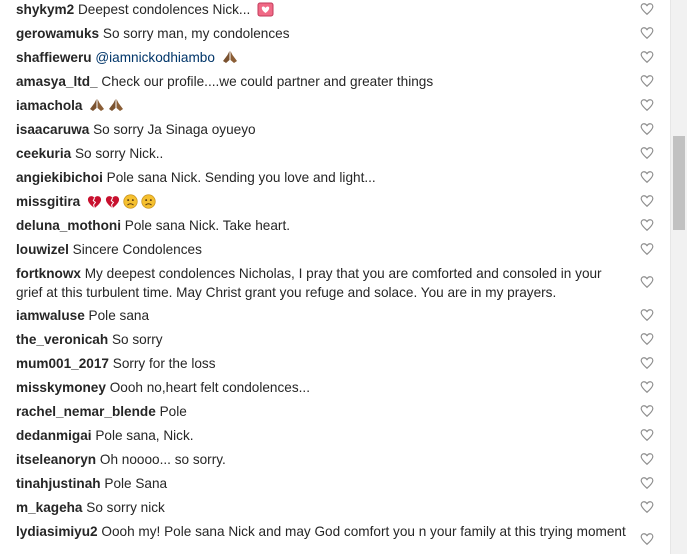 Image resolution: width=687 pixels, height=554 pixels. What do you see at coordinates (137, 249) in the screenshot?
I see `comment-body: Sincere Condolences` at bounding box center [137, 249].